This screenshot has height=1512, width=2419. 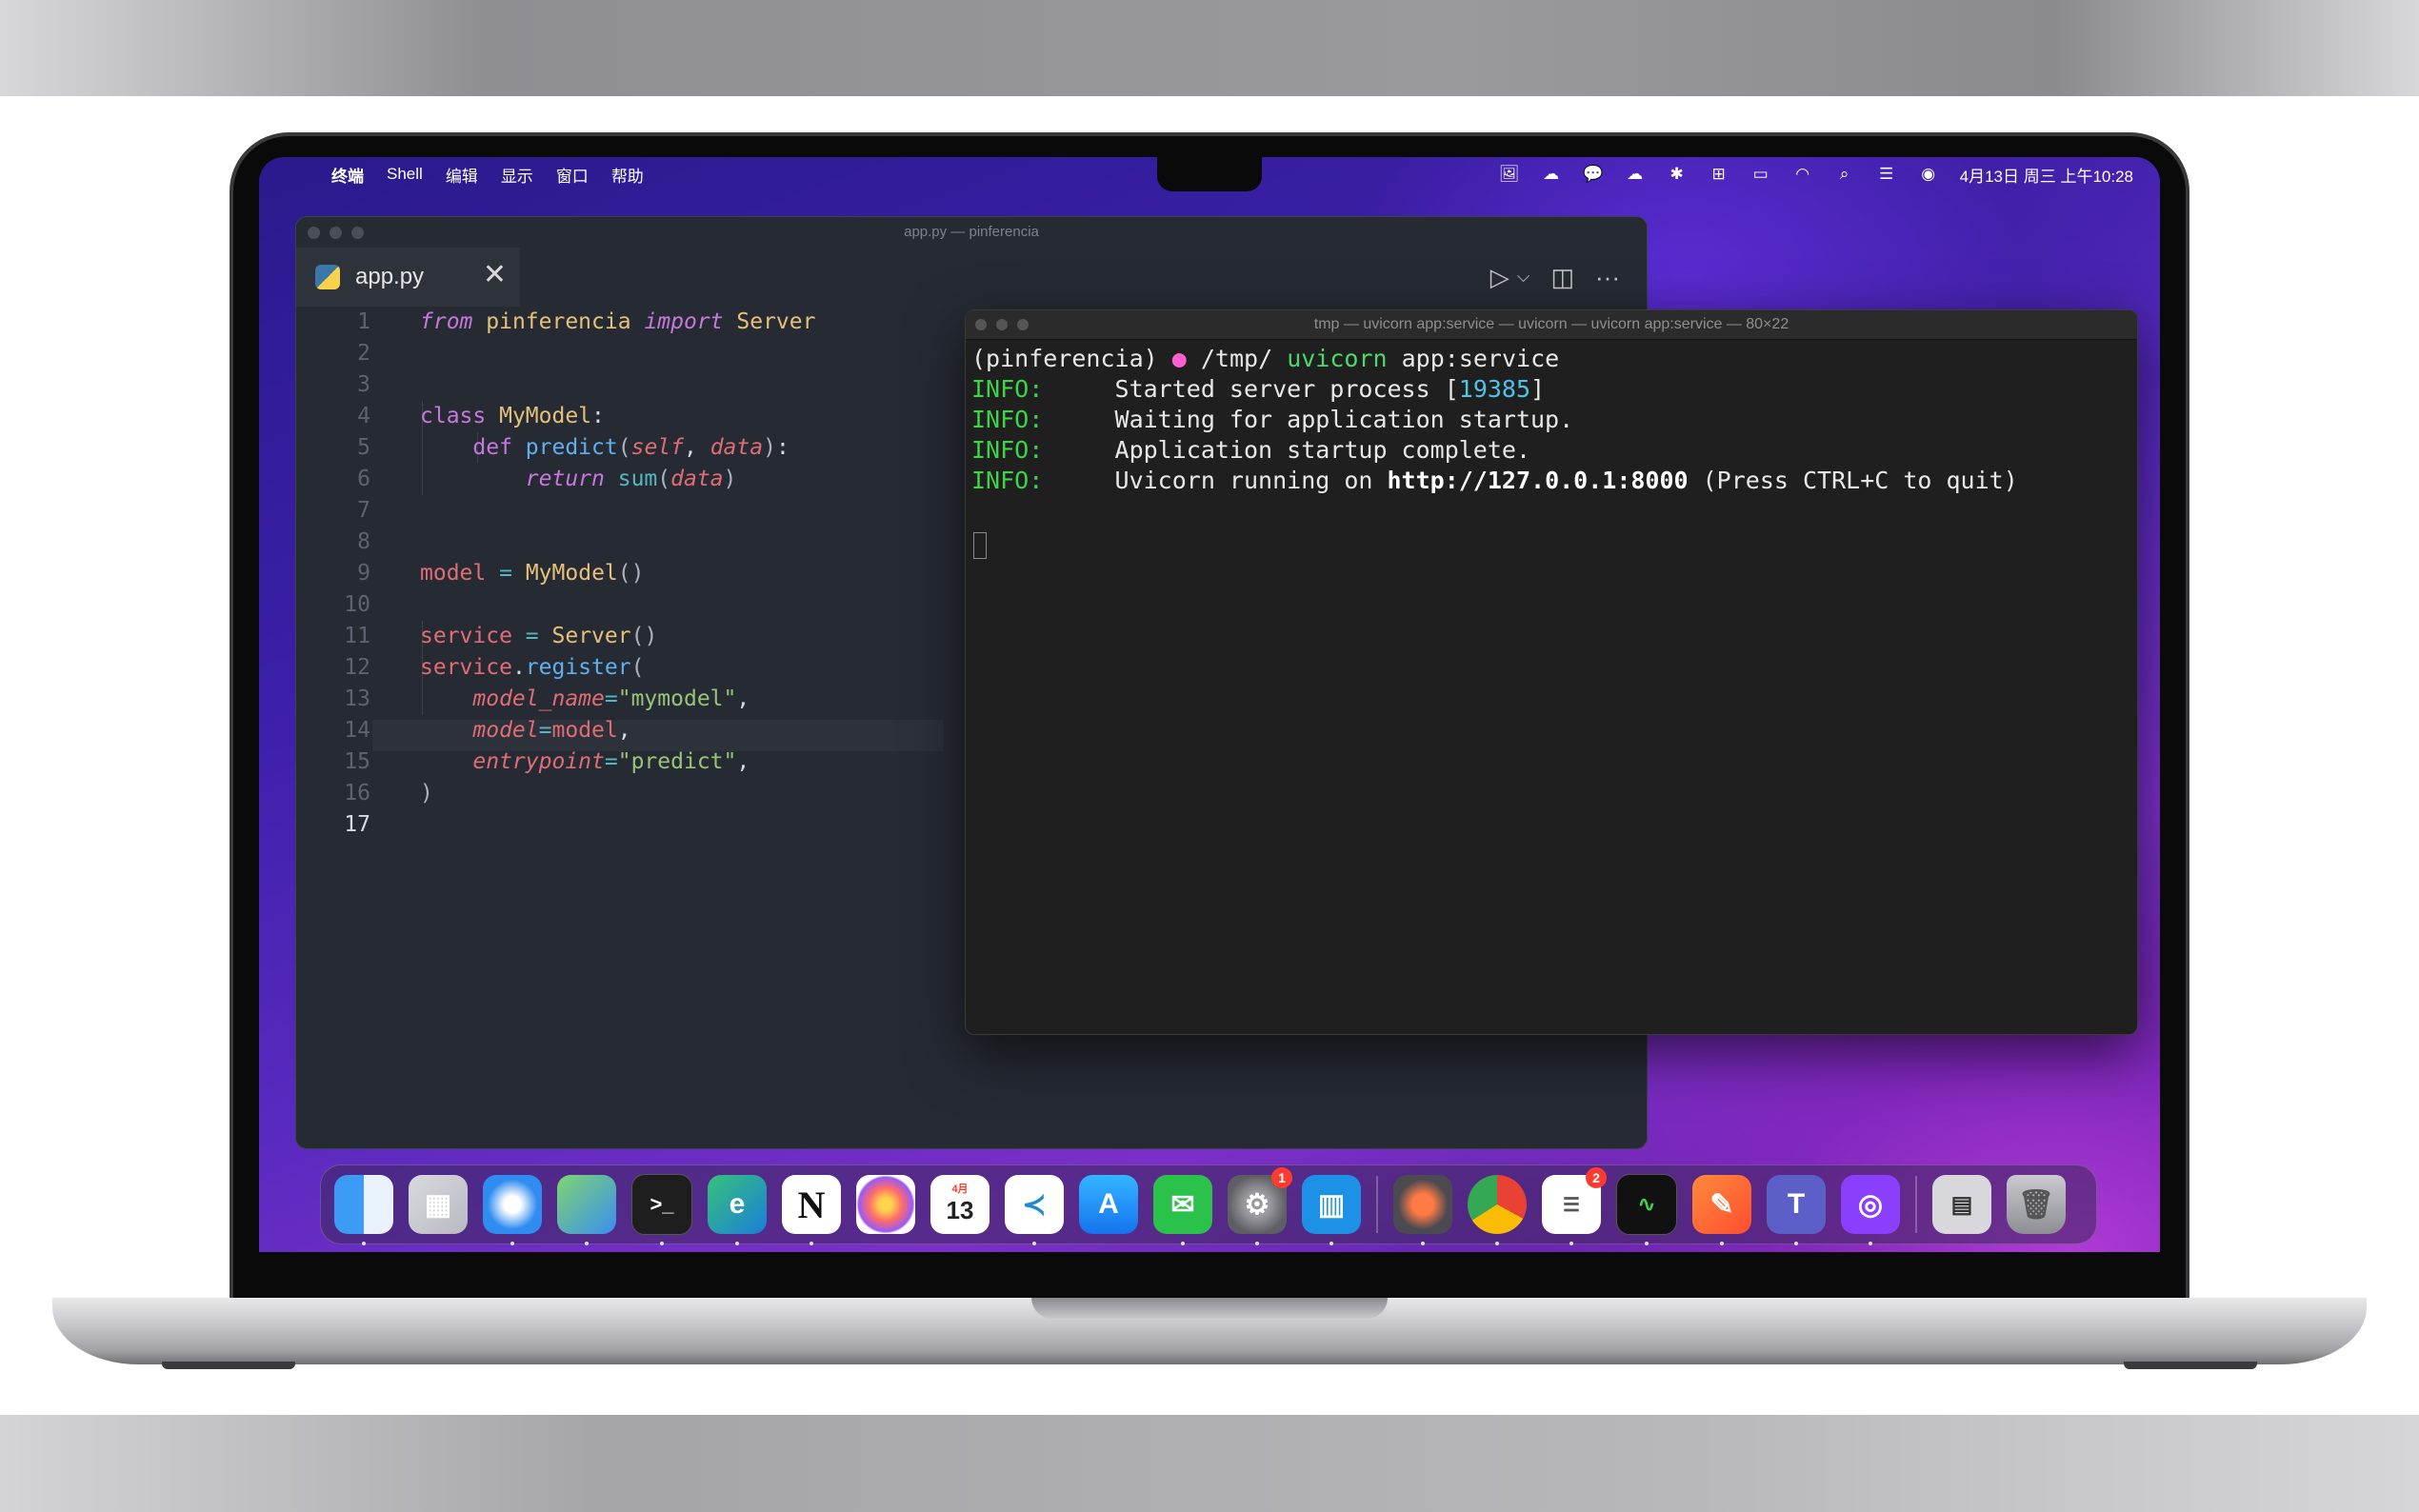 What do you see at coordinates (1281, 1177) in the screenshot?
I see `settings-badge: 1` at bounding box center [1281, 1177].